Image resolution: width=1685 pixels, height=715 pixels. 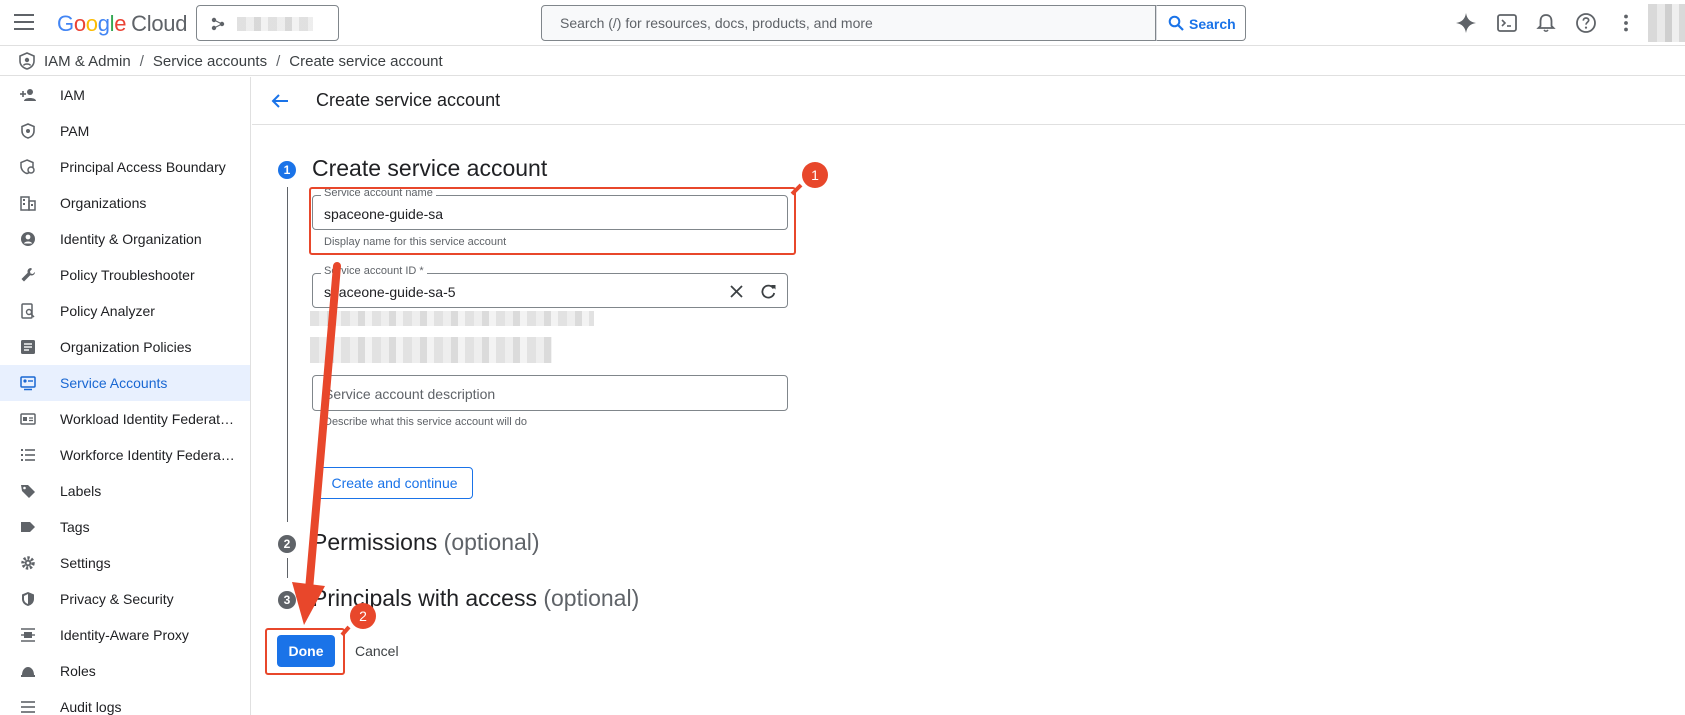 I want to click on sidebar-item-label: IAM, so click(x=72, y=95).